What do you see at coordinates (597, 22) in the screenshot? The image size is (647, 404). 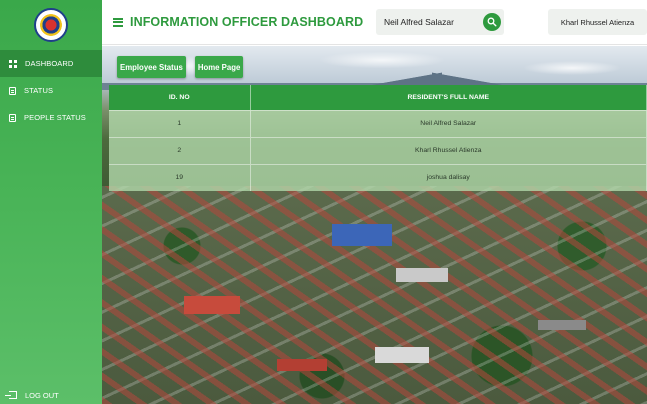 I see `user-profile-button: Kharl Rhussel Atienza` at bounding box center [597, 22].